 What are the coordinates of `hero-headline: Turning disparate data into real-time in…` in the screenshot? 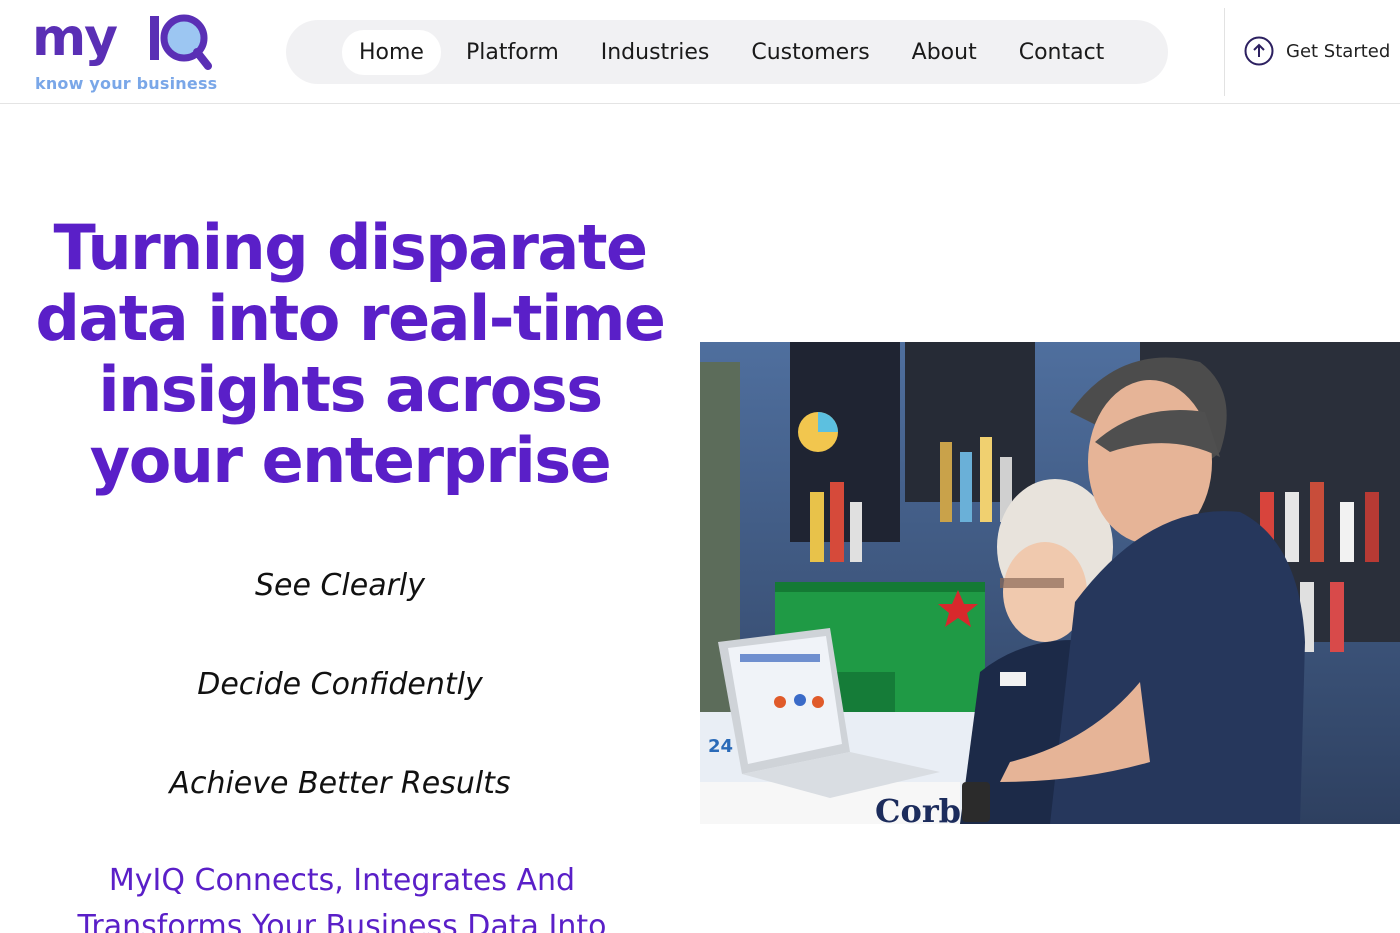 It's located at (350, 354).